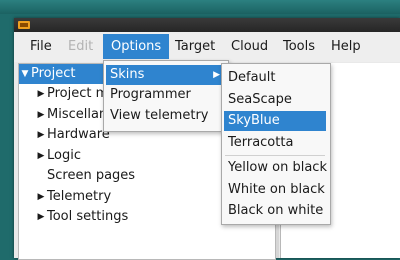 Image resolution: width=400 pixels, height=260 pixels. Describe the element at coordinates (53, 73) in the screenshot. I see `tree-item-label: Project` at that location.